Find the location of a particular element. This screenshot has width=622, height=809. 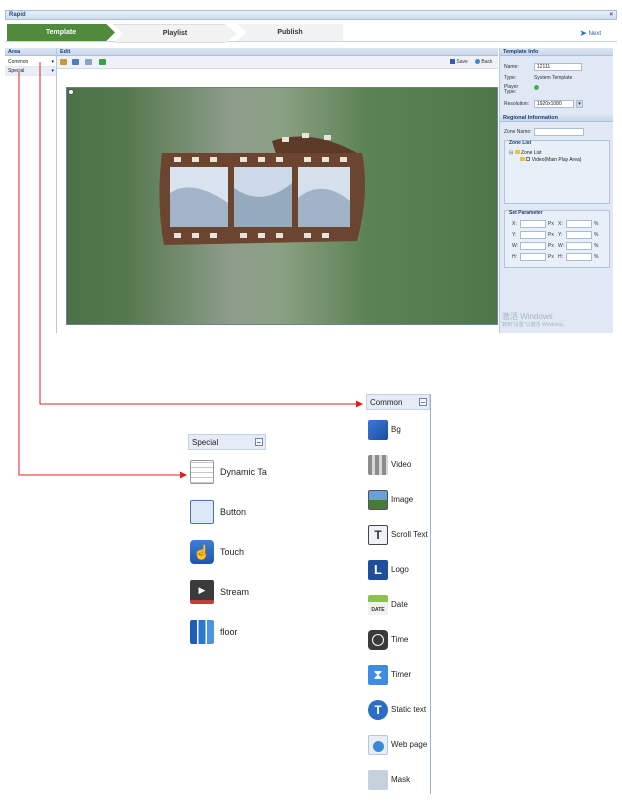

palette-item-label: Time is located at coordinates (400, 639).